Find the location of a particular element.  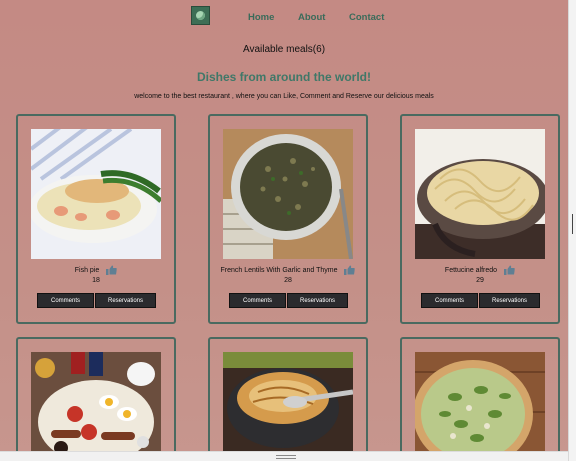

bottom-resize-bar is located at coordinates (284, 456).